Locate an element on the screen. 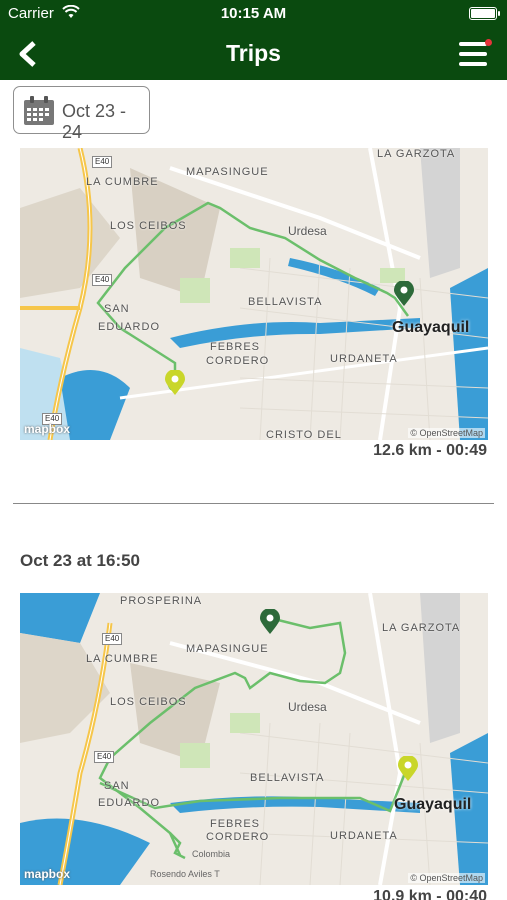 Image resolution: width=507 pixels, height=900 pixels. status-bar: Carrier 10:15 AM is located at coordinates (253, 14).